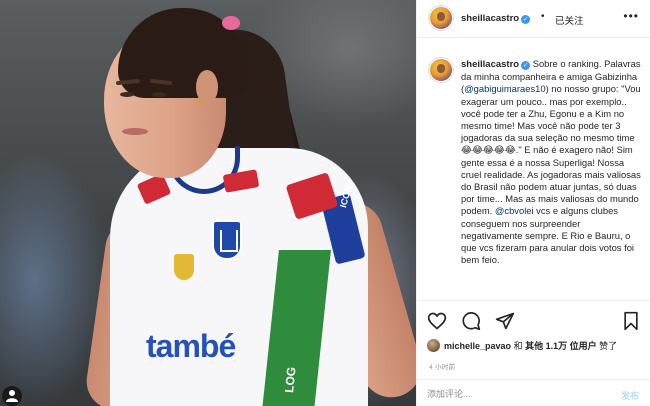 The height and width of the screenshot is (406, 650). What do you see at coordinates (191, 346) in the screenshot?
I see `jersey-sponsor-text: també` at bounding box center [191, 346].